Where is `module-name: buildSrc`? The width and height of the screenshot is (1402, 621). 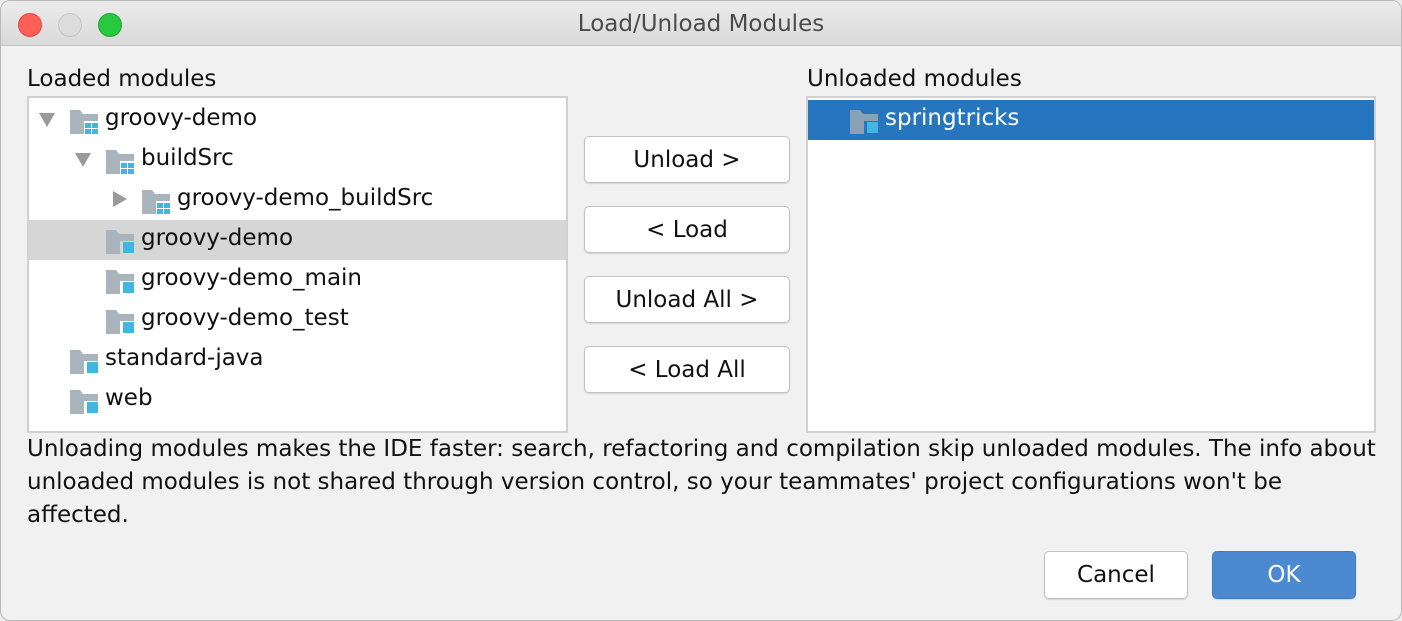 module-name: buildSrc is located at coordinates (187, 158).